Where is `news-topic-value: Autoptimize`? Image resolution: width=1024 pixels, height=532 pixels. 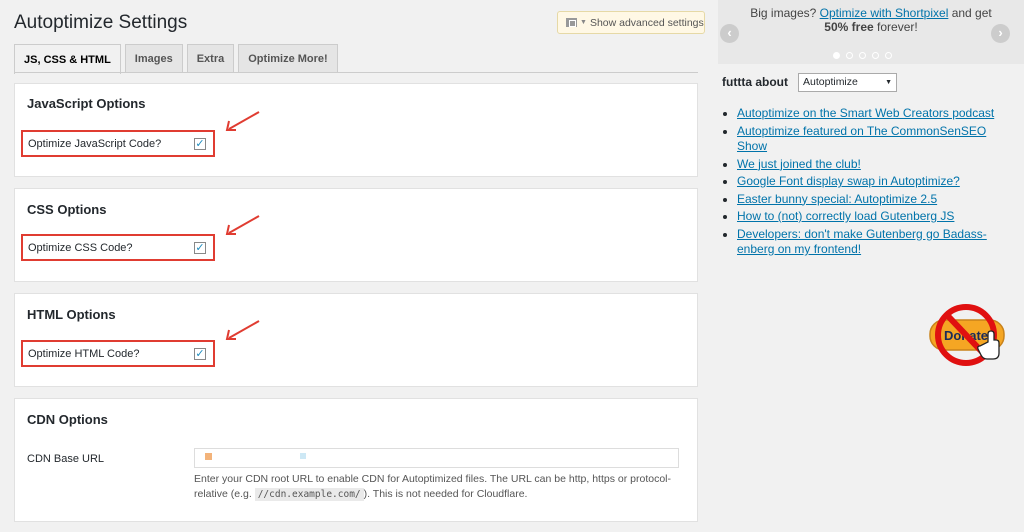
news-topic-value: Autoptimize is located at coordinates (830, 82).